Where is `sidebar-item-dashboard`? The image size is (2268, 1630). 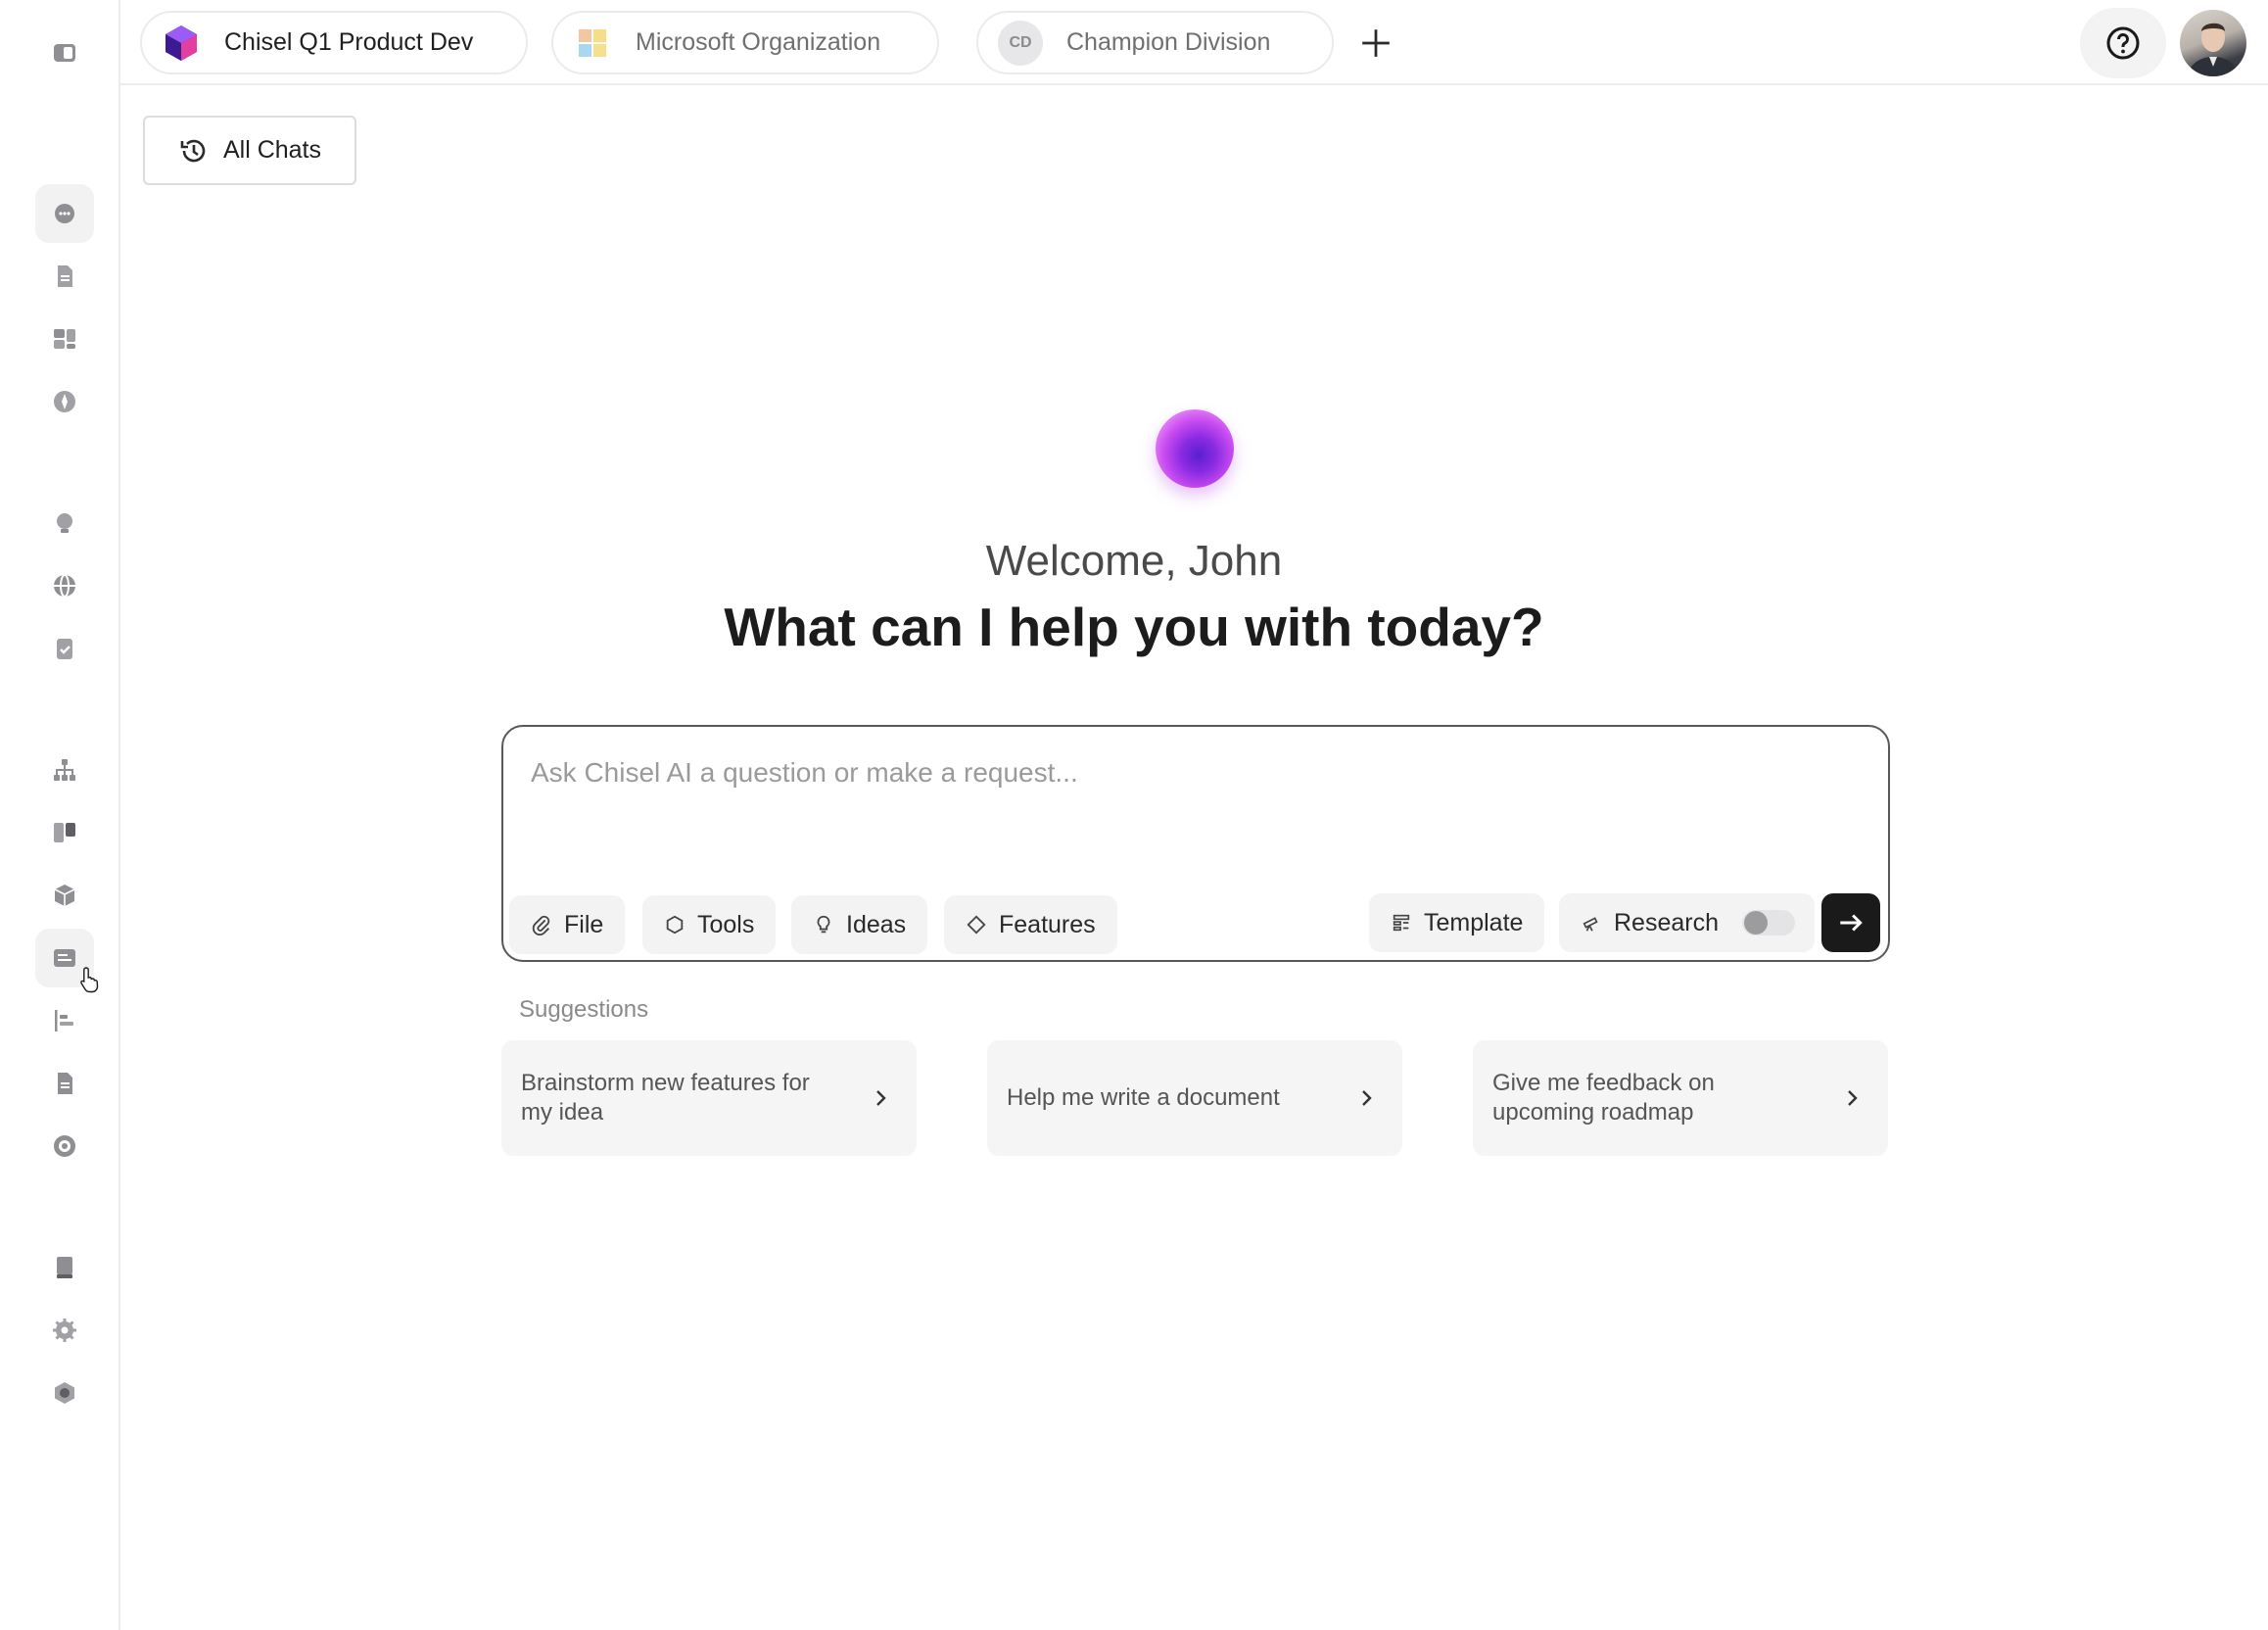 sidebar-item-dashboard is located at coordinates (64, 339).